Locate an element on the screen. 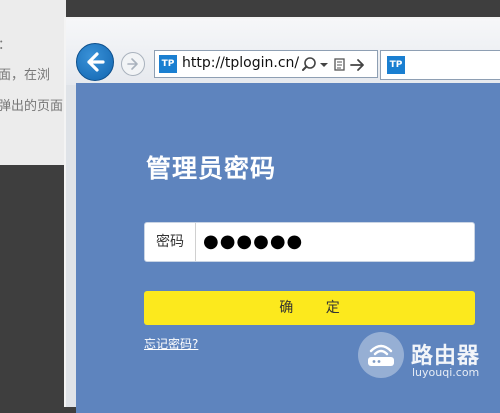  watermark-domain: luyouqi.com is located at coordinates (446, 372).